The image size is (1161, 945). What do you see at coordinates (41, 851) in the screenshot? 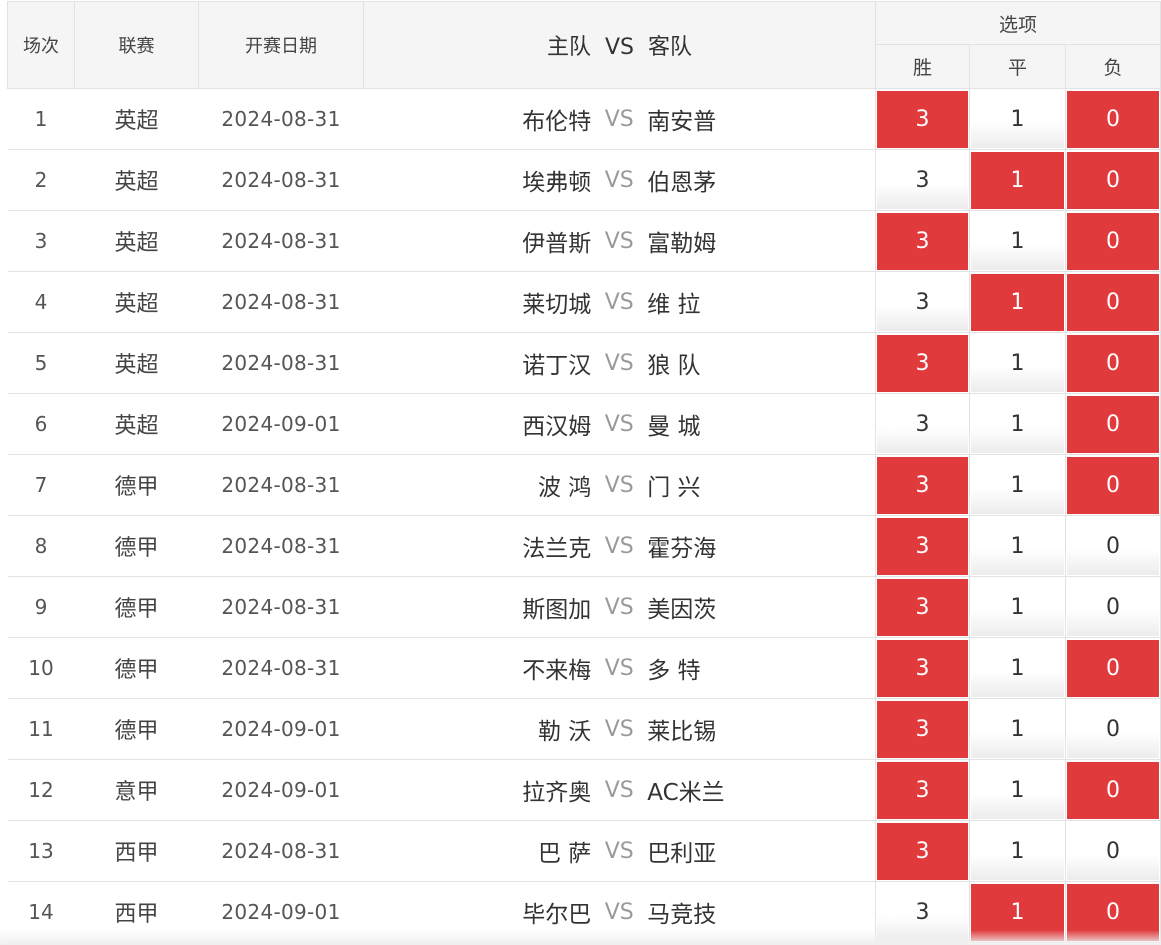
I see `match-number: 13` at bounding box center [41, 851].